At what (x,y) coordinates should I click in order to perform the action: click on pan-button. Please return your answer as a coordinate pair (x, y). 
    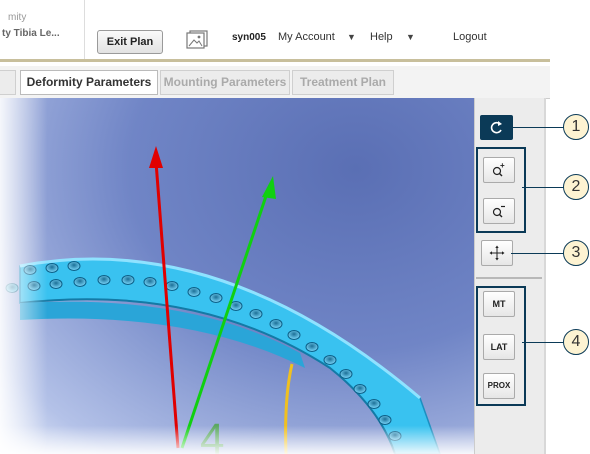
    Looking at the image, I should click on (497, 253).